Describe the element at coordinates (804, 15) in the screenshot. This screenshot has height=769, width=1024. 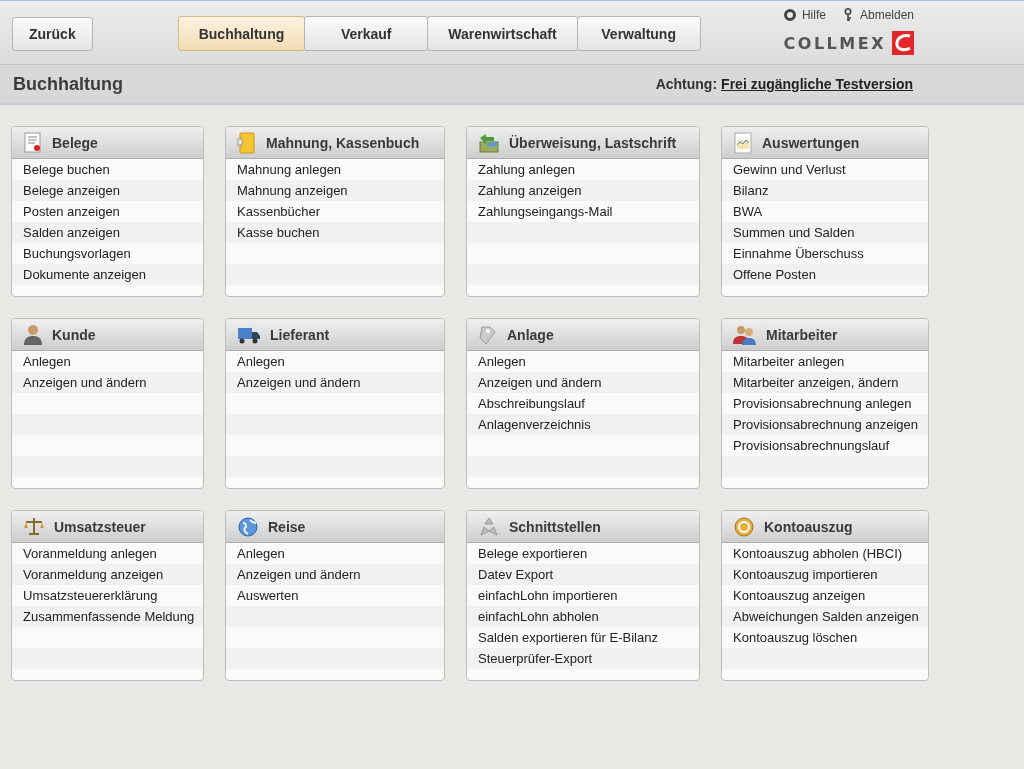
I see `help-link: Hilfe` at that location.